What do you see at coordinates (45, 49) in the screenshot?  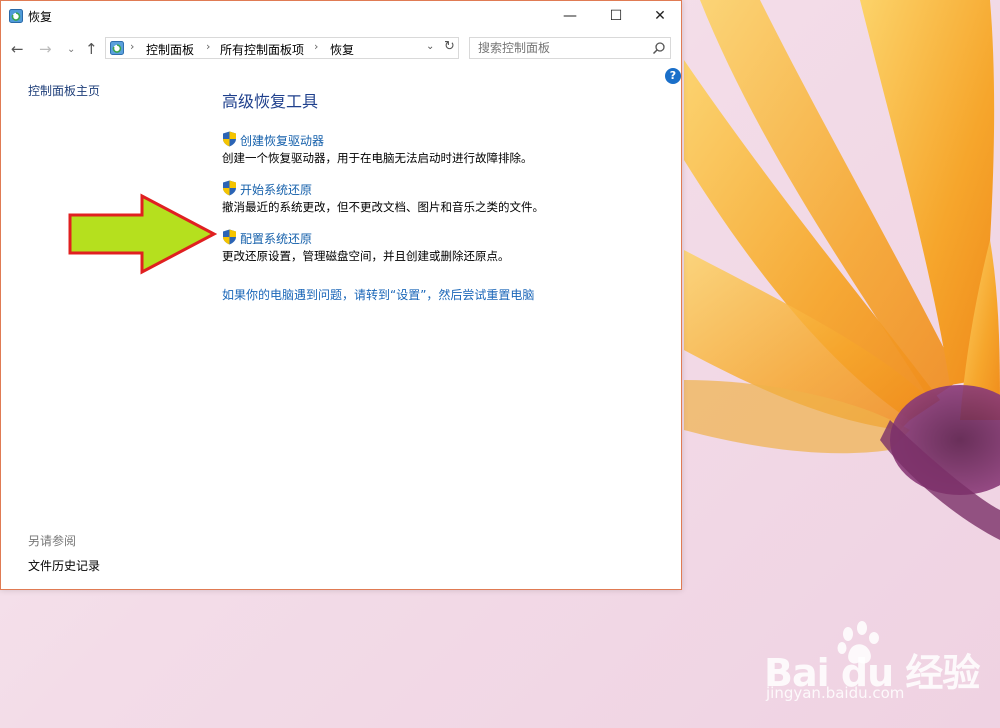 I see `forward-arrow-icon: →` at bounding box center [45, 49].